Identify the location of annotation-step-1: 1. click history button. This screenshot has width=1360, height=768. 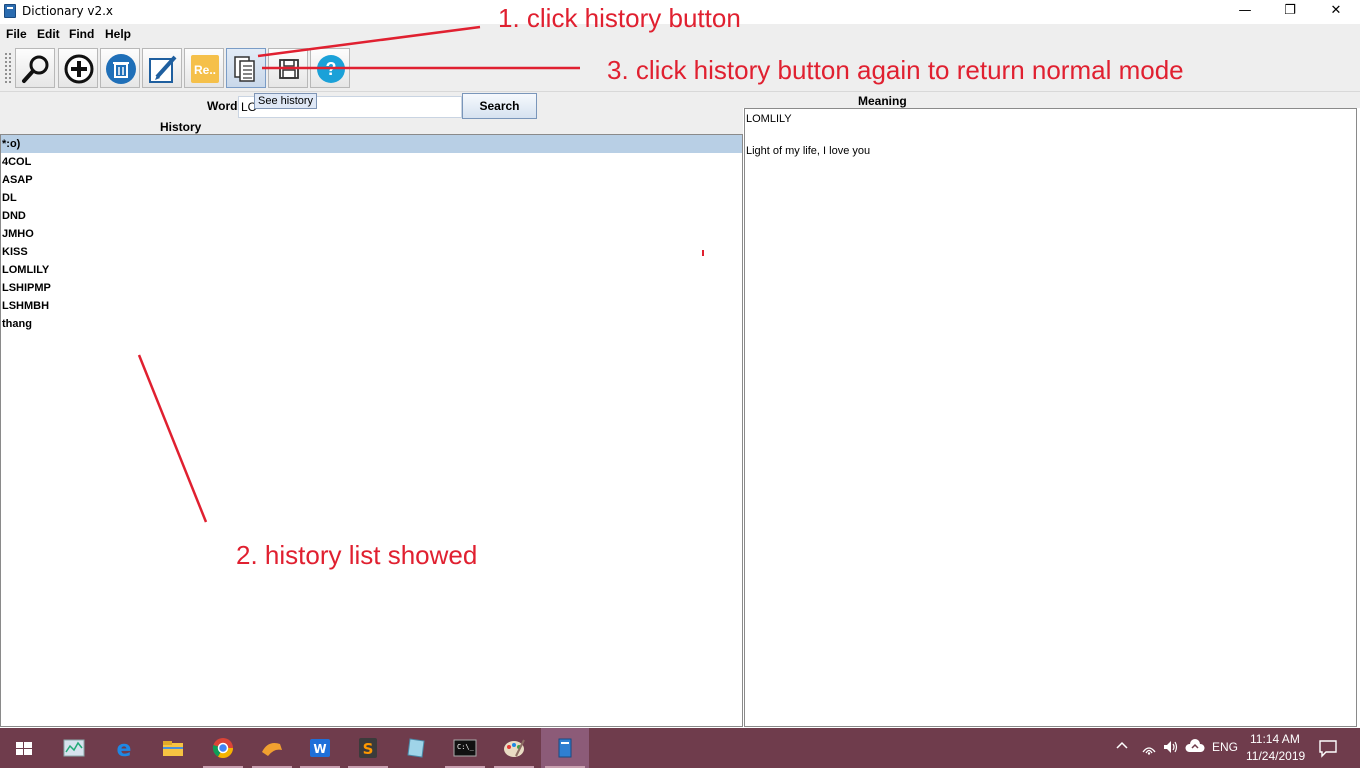
(619, 18).